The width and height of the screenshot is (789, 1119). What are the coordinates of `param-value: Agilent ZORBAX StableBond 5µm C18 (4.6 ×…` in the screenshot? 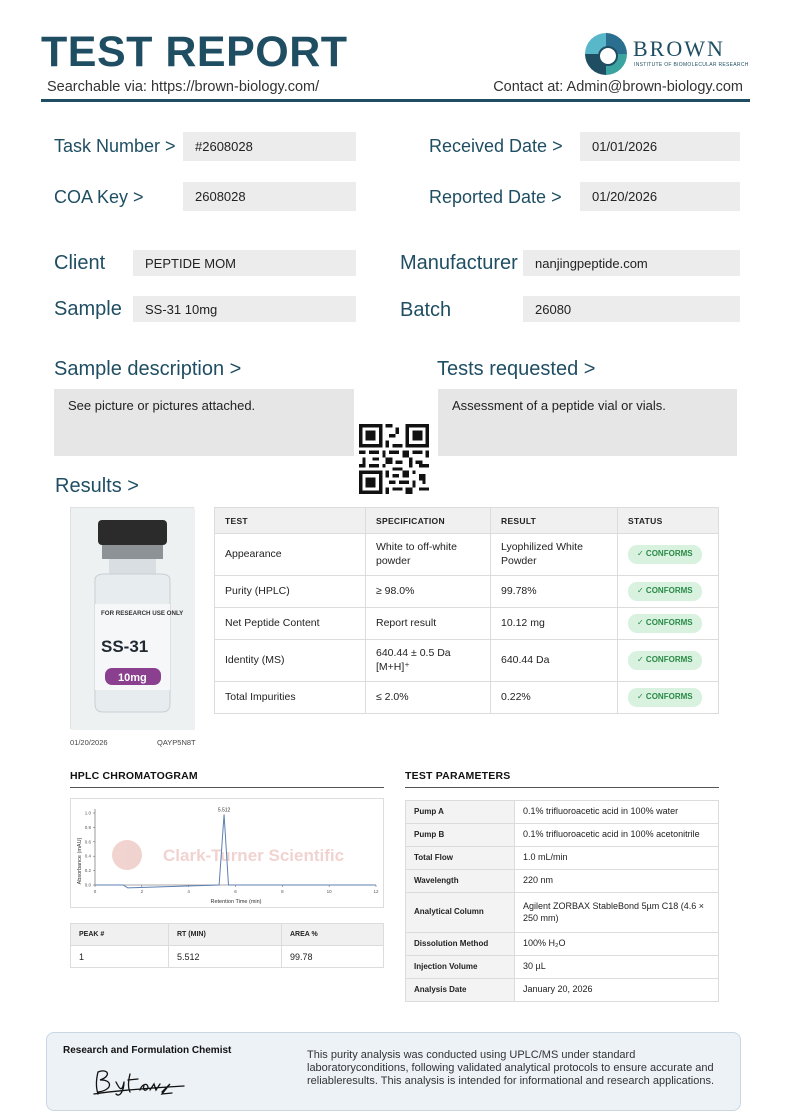 It's located at (616, 912).